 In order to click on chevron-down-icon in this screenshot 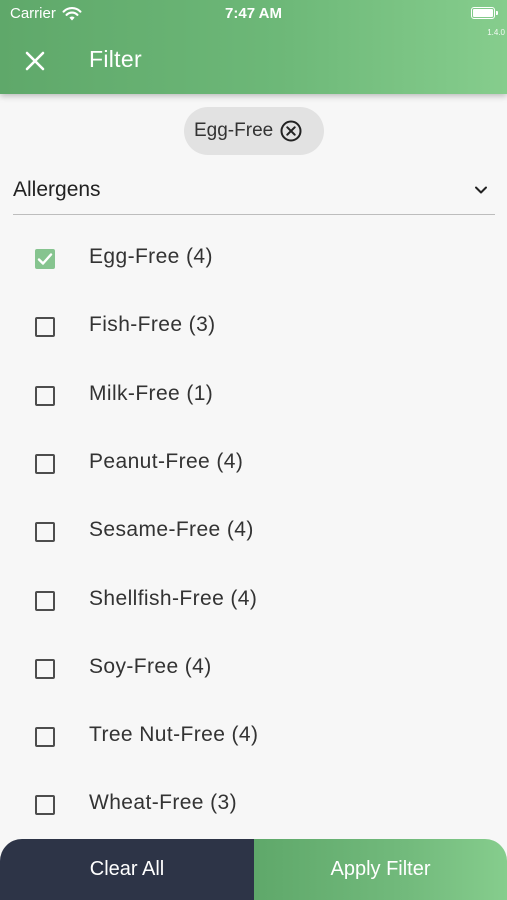, I will do `click(481, 190)`.